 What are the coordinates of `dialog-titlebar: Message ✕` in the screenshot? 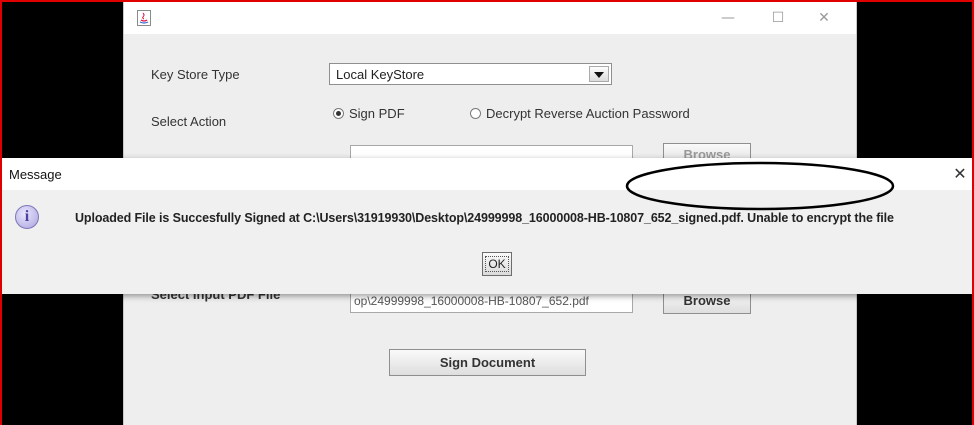 It's located at (487, 174).